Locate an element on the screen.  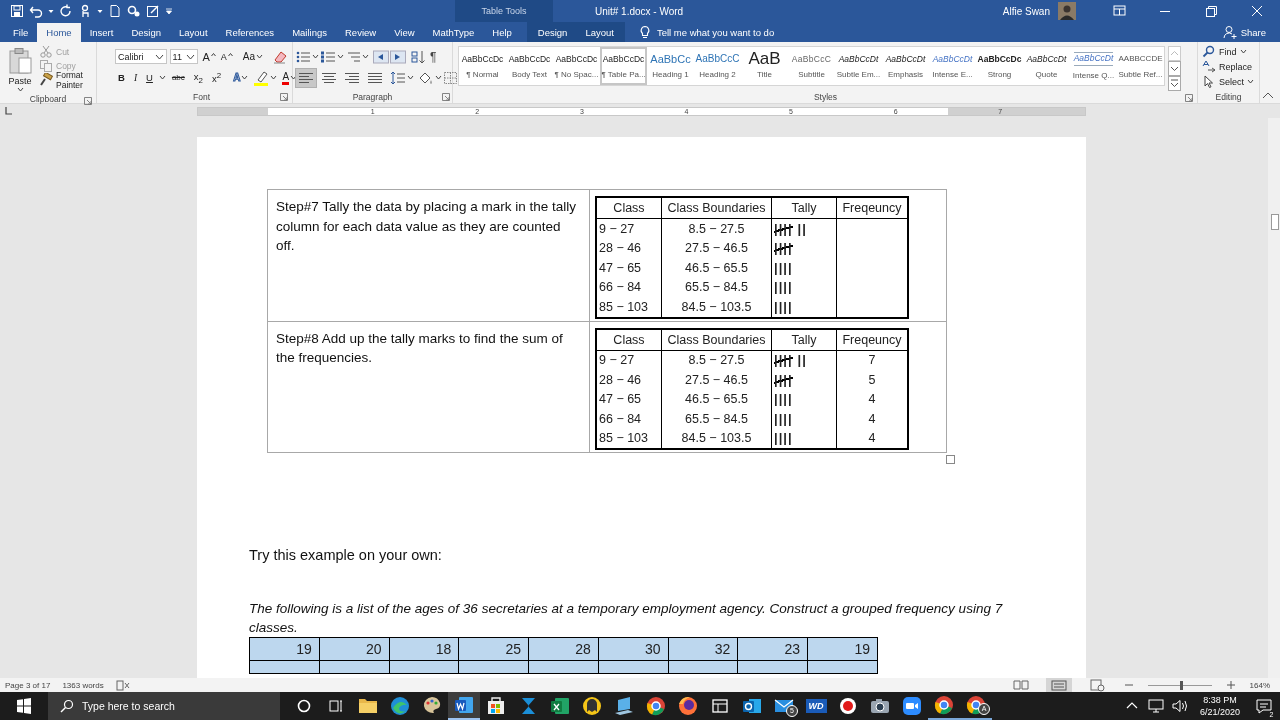
scroll-down-icon is located at coordinates (1174, 68).